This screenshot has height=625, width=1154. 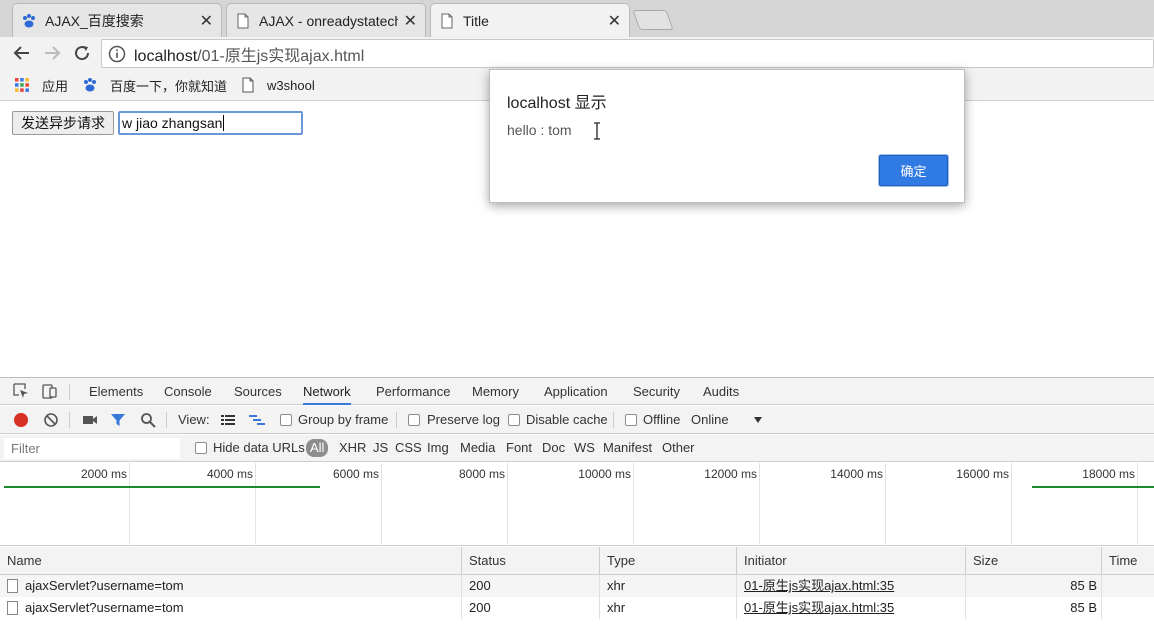 I want to click on tab-security: Security, so click(x=656, y=391).